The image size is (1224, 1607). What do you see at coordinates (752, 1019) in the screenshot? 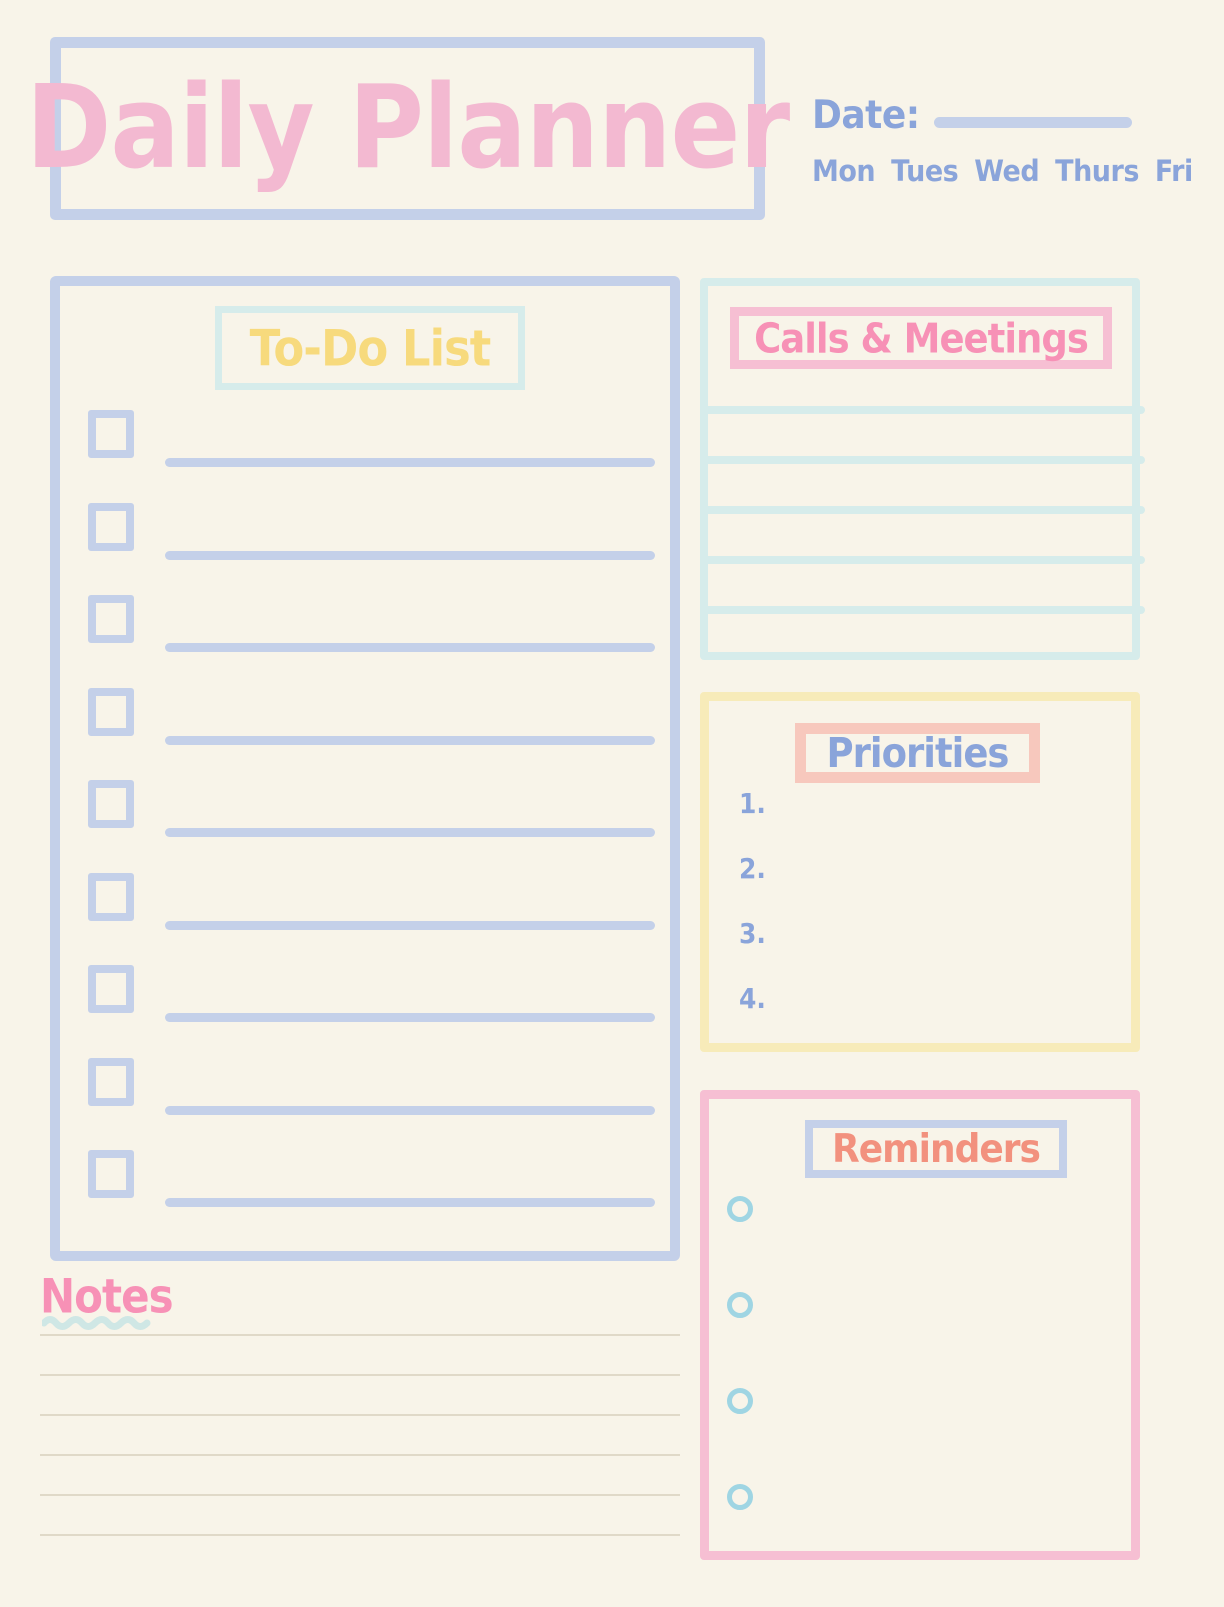
I see `priority-item-4: 4.` at bounding box center [752, 1019].